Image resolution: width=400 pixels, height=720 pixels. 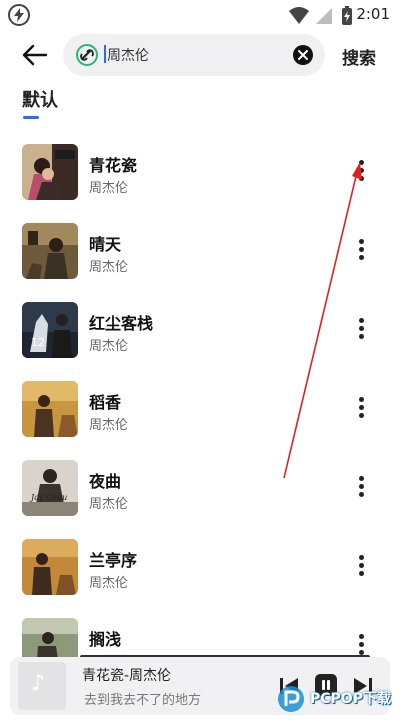 I want to click on watermark: PCPOP下载, so click(x=333, y=701).